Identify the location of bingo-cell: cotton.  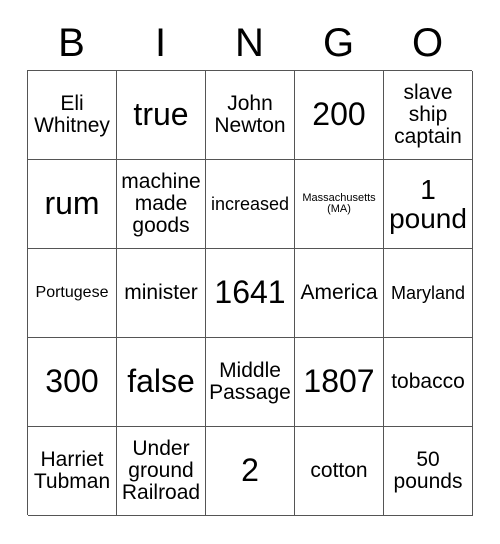
(339, 471).